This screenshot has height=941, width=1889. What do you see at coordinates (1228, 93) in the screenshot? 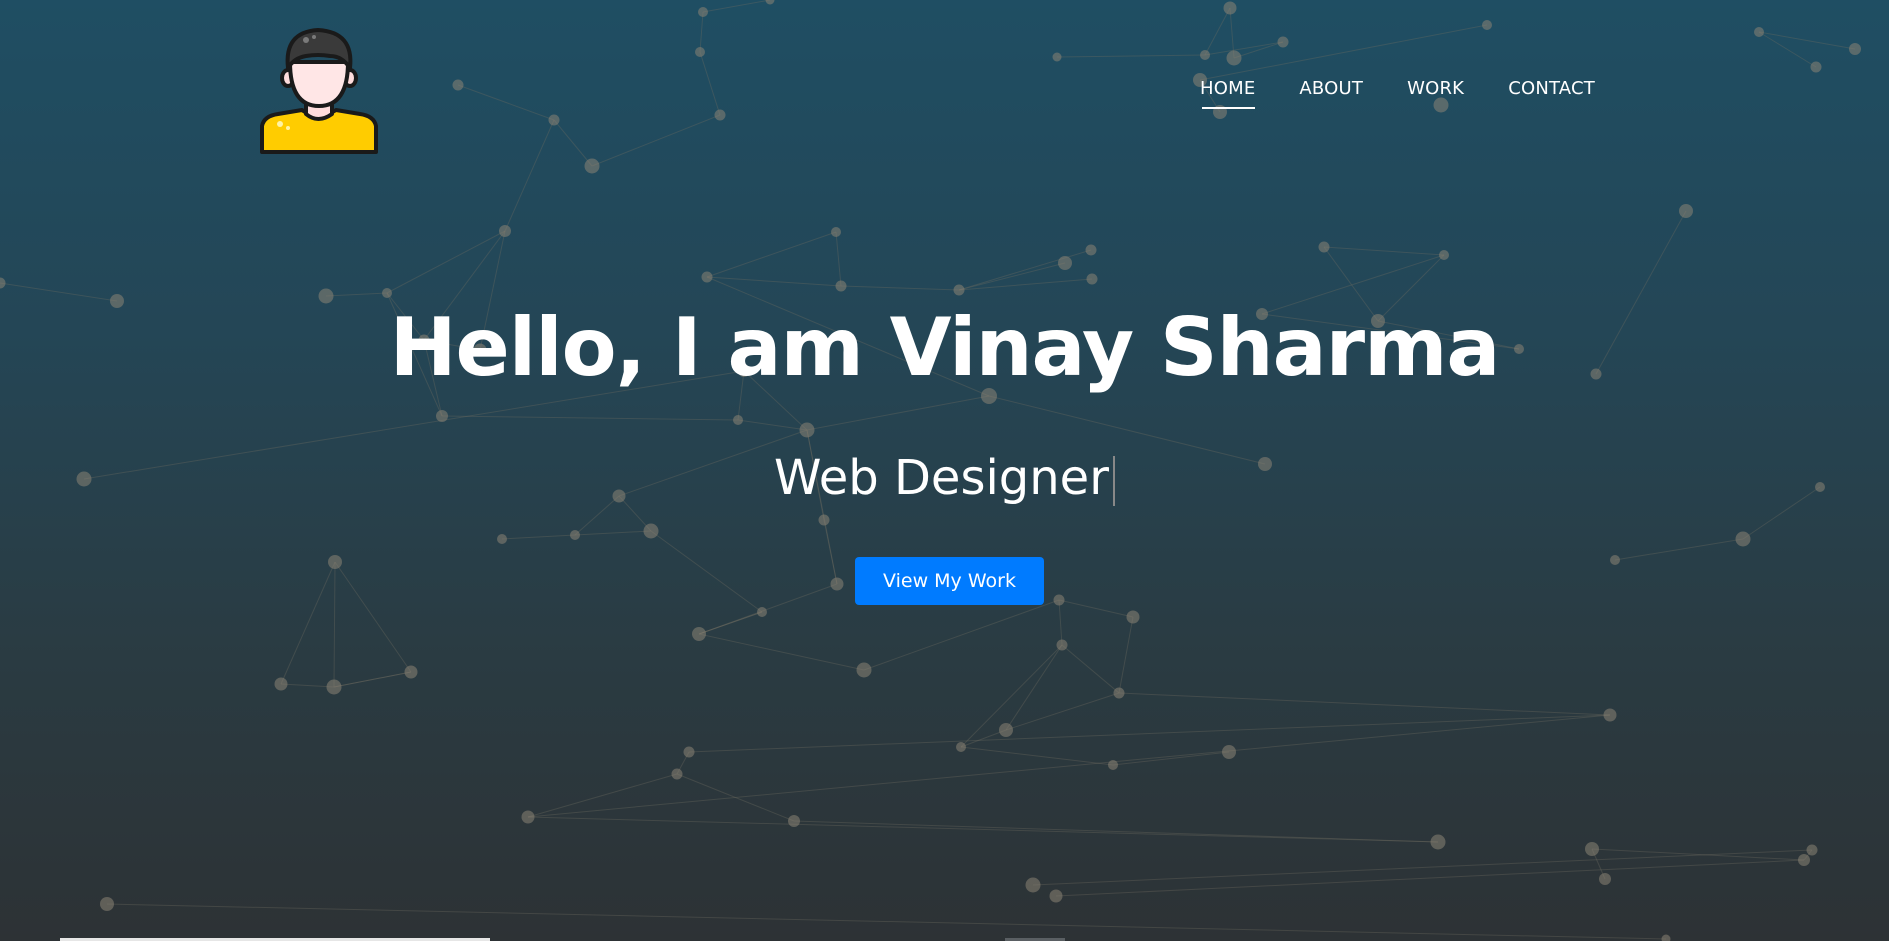
I see `nav-home: HOME` at bounding box center [1228, 93].